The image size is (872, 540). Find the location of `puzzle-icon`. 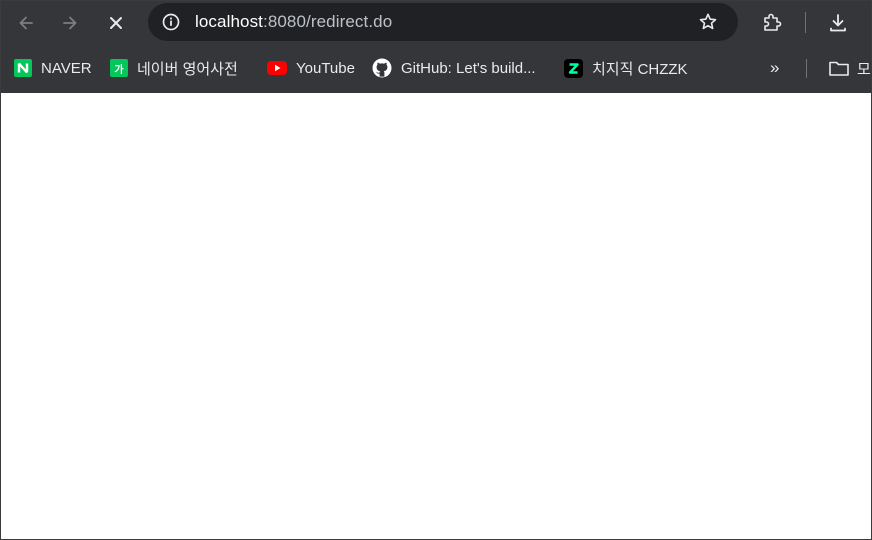

puzzle-icon is located at coordinates (773, 22).